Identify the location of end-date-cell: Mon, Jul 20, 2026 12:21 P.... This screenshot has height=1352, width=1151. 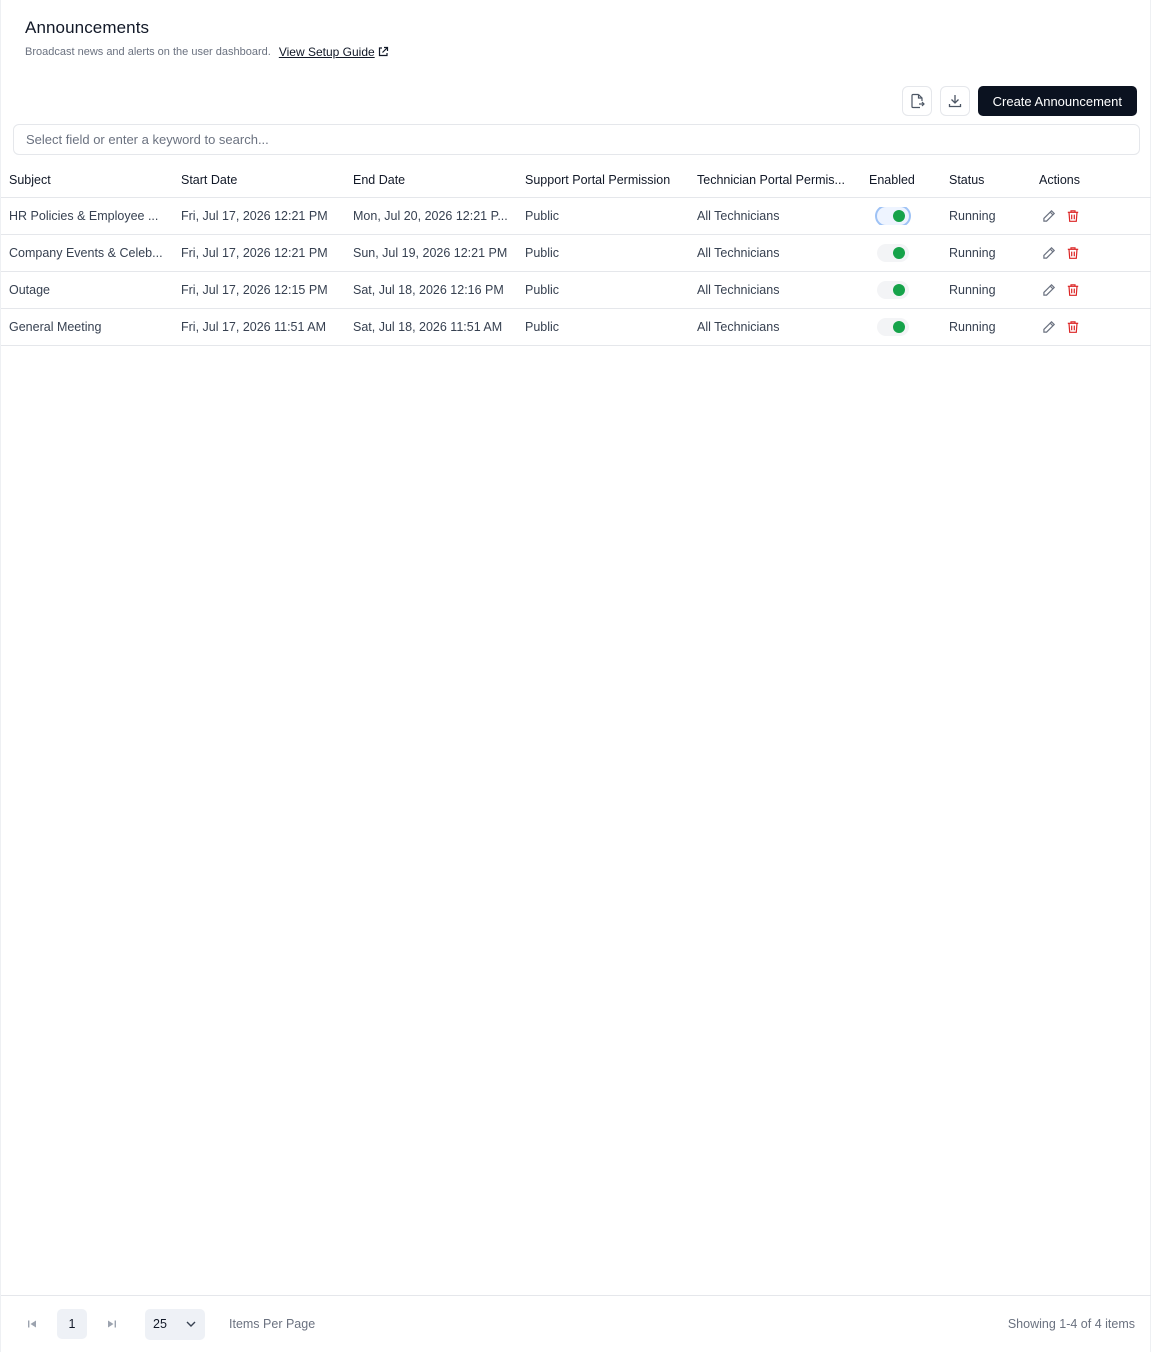
(430, 216).